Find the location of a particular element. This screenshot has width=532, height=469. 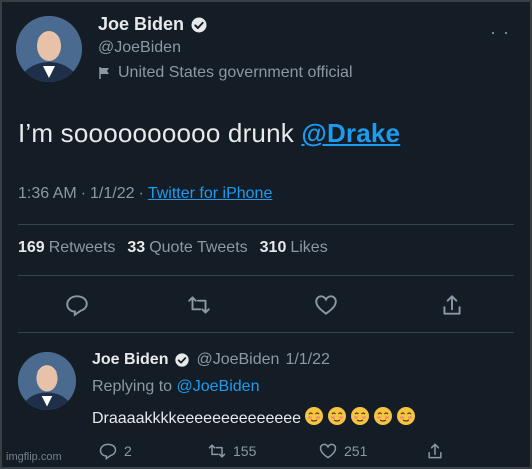

author-handle: @JoeBiden is located at coordinates (139, 48).